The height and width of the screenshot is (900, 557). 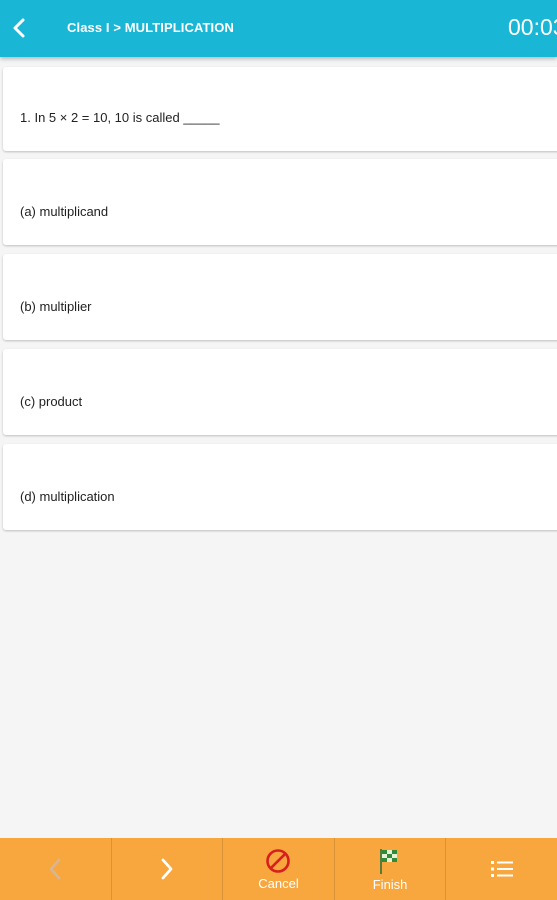 I want to click on cancel-label: Cancel, so click(x=278, y=883).